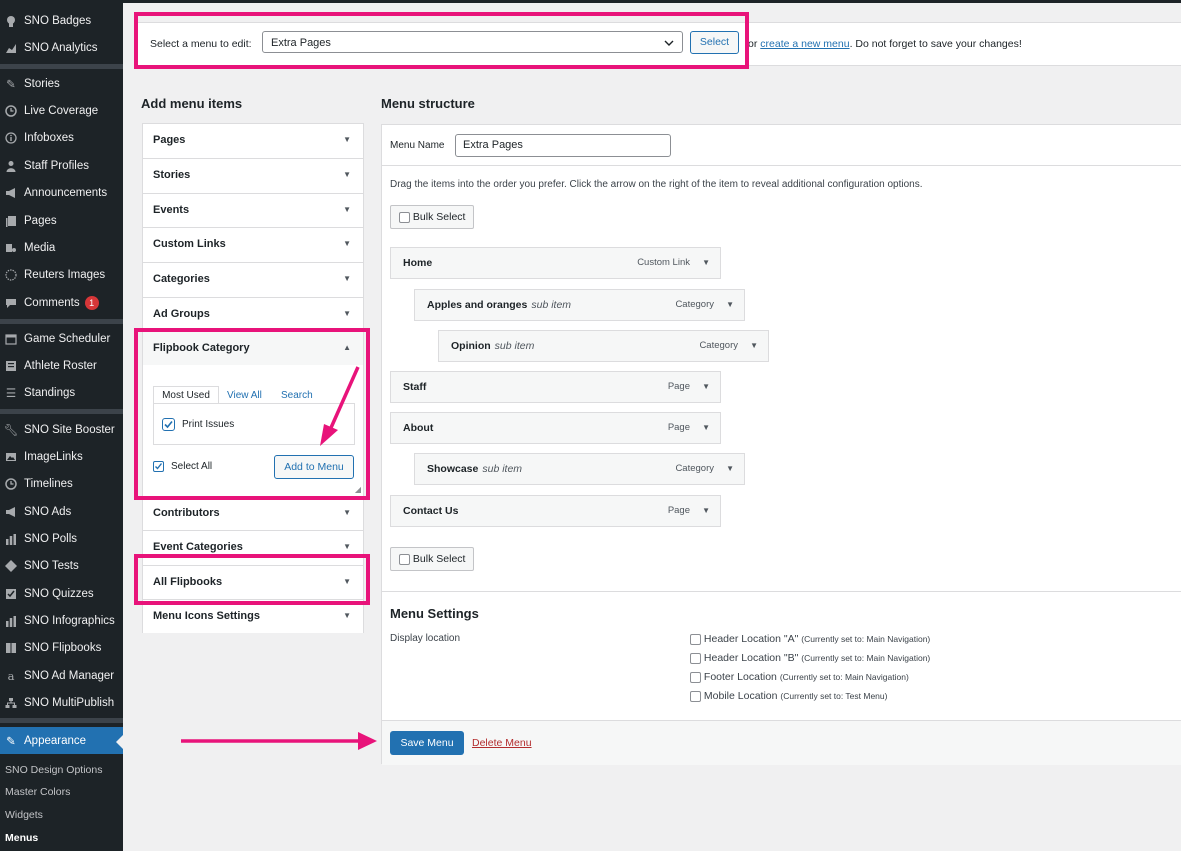  What do you see at coordinates (432, 559) in the screenshot?
I see `bulk-select-bottom: Bulk Select` at bounding box center [432, 559].